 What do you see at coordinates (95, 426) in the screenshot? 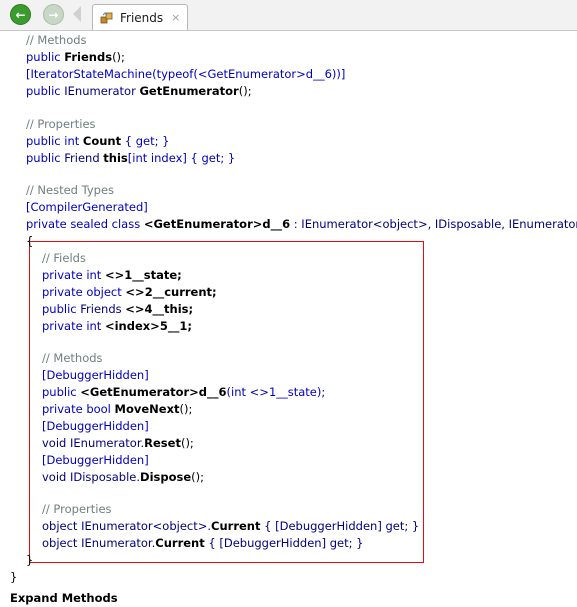
I see `debugger-hidden-2: [DebuggerHidden]` at bounding box center [95, 426].